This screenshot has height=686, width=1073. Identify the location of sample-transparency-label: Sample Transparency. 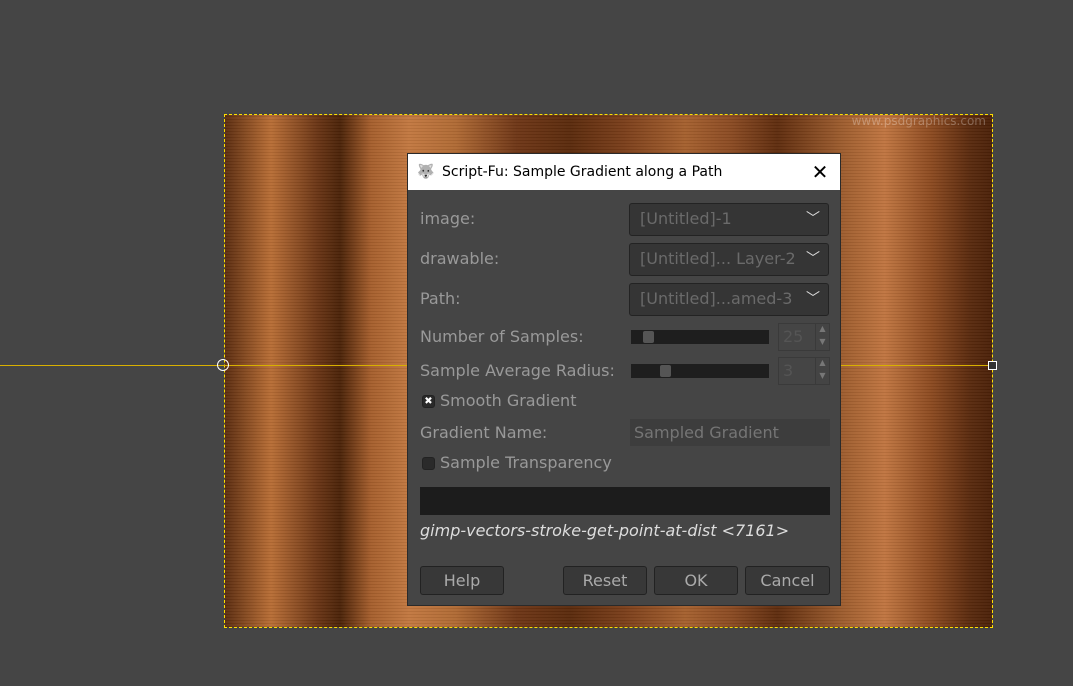
(526, 462).